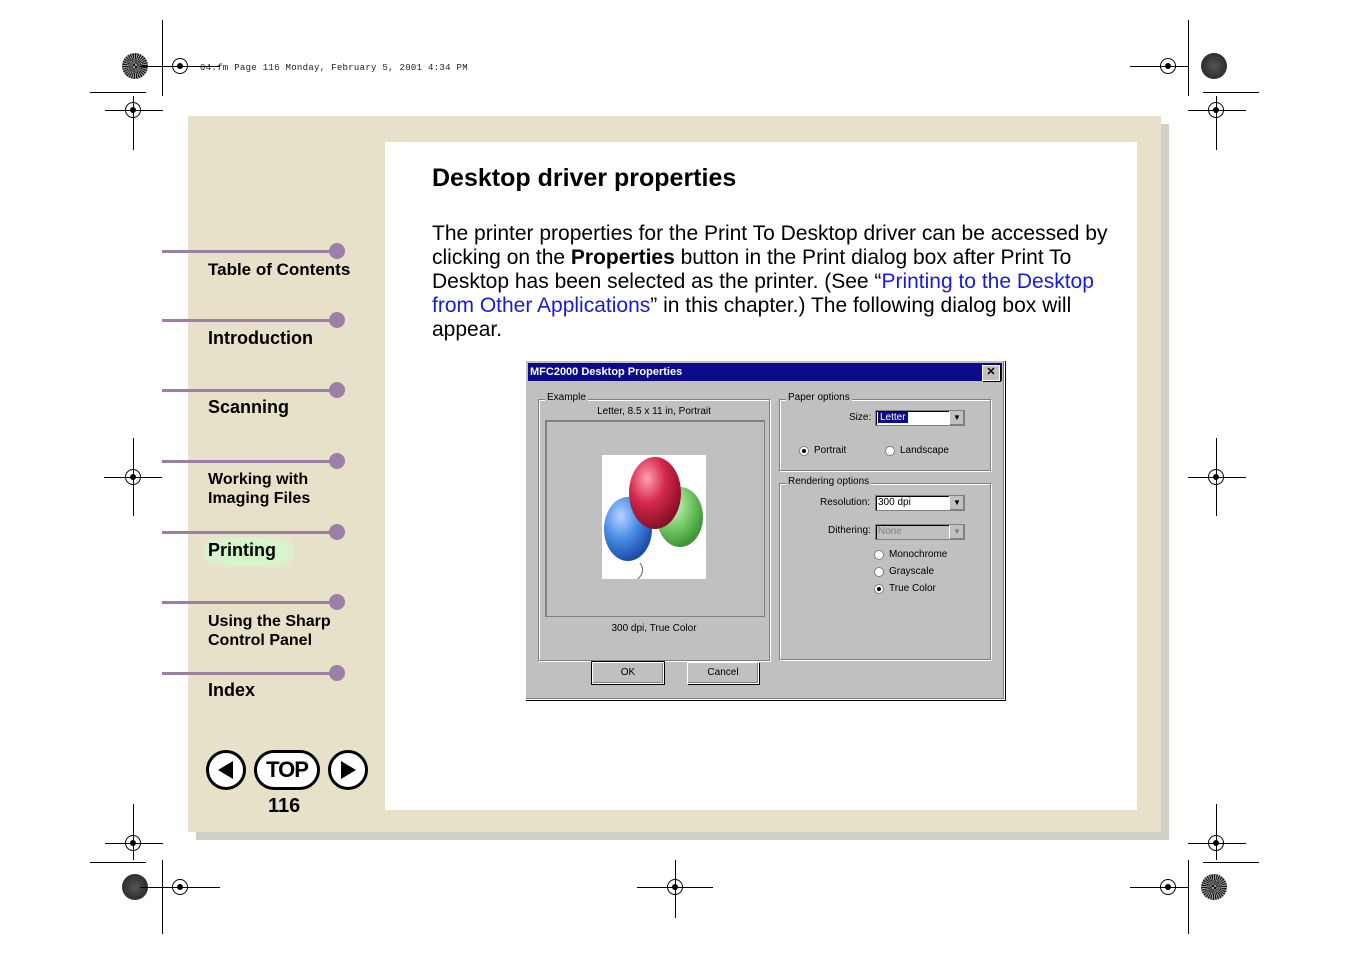  I want to click on monochrome-radio, so click(879, 555).